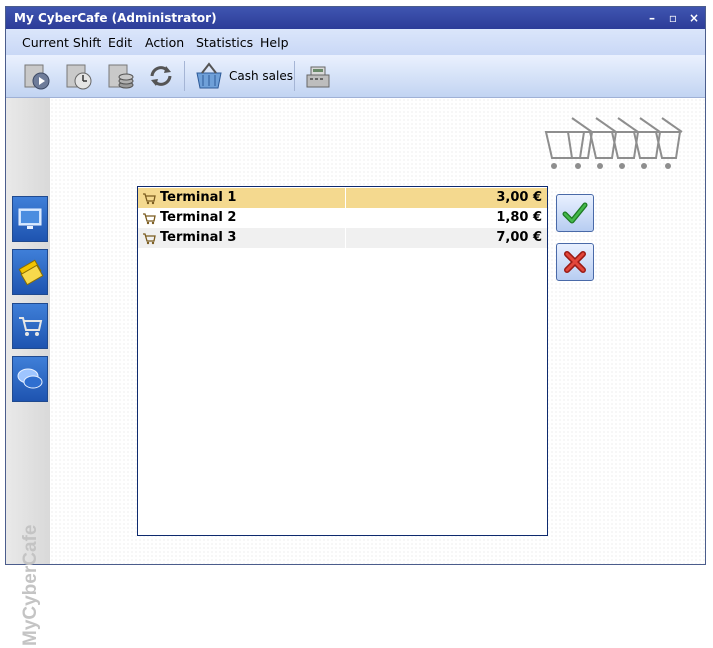  What do you see at coordinates (673, 18) in the screenshot?
I see `maximize-button: ▫` at bounding box center [673, 18].